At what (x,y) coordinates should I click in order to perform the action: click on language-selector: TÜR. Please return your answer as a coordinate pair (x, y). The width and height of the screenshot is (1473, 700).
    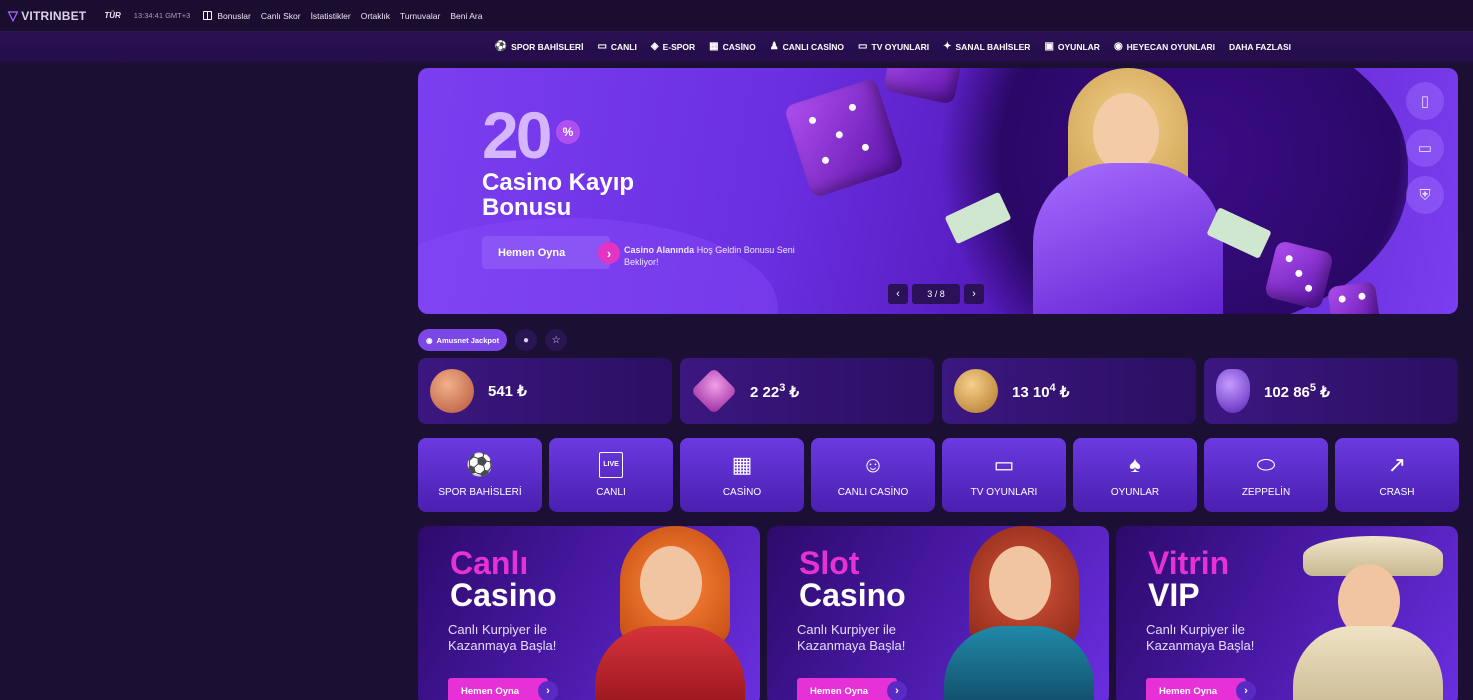
    Looking at the image, I should click on (112, 15).